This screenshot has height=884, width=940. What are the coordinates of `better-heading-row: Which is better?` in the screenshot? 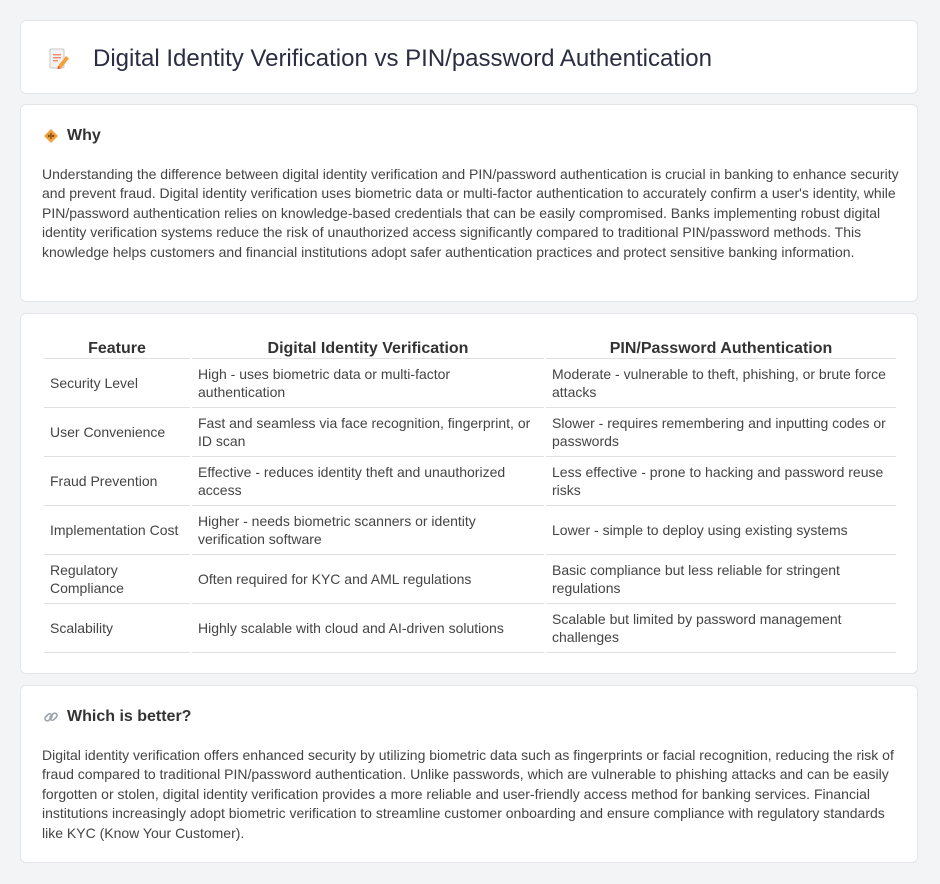 It's located at (117, 717).